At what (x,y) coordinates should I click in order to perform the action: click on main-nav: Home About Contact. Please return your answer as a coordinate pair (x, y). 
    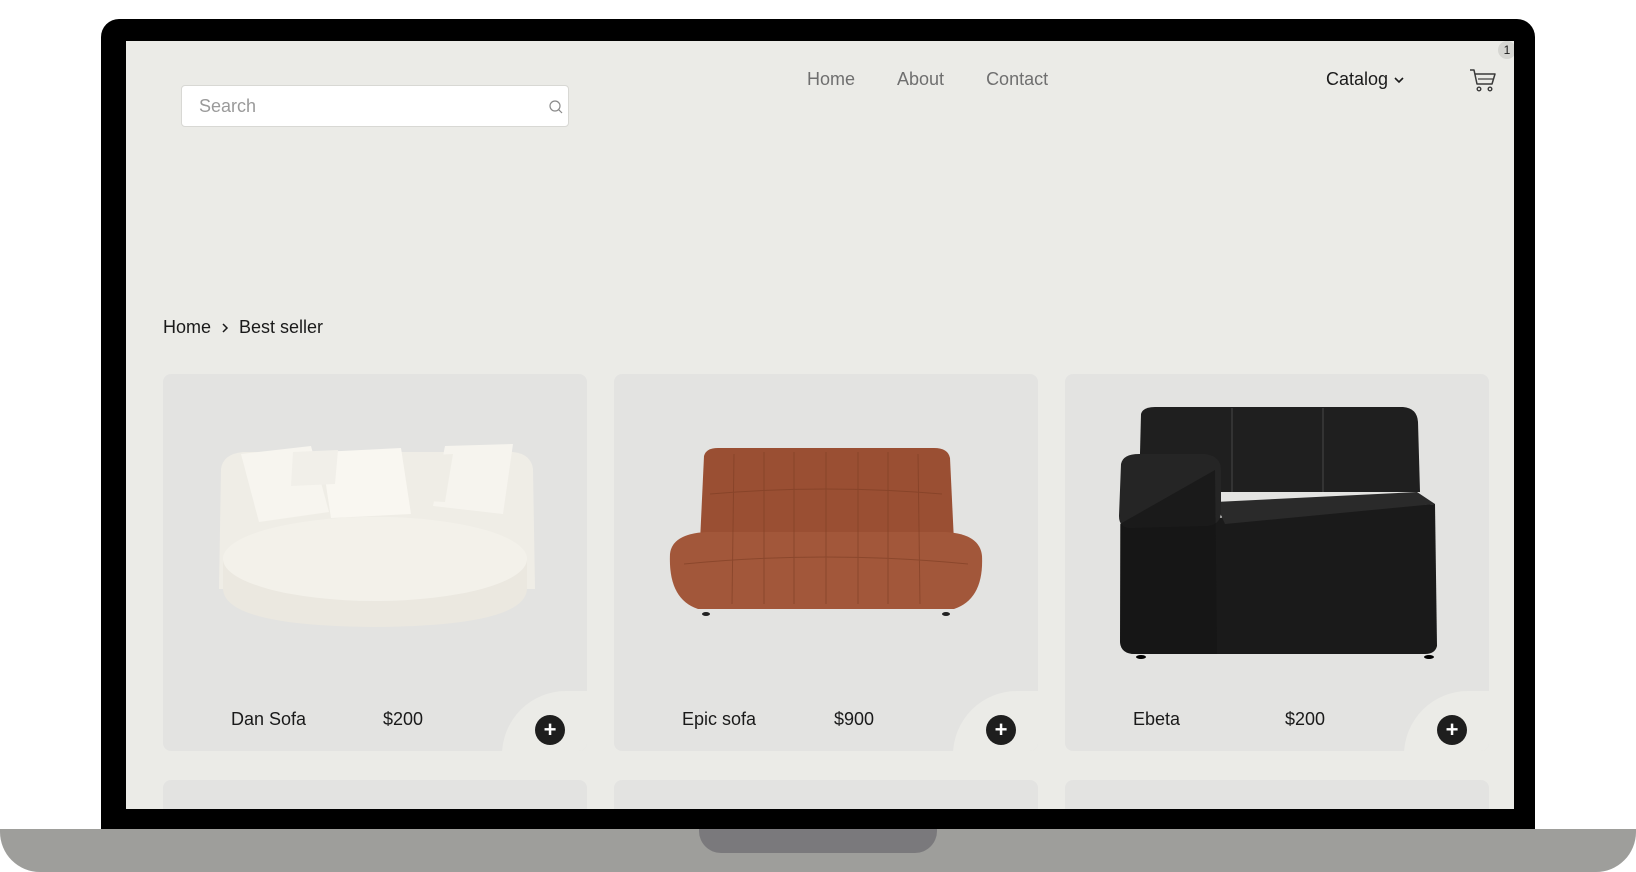
    Looking at the image, I should click on (948, 79).